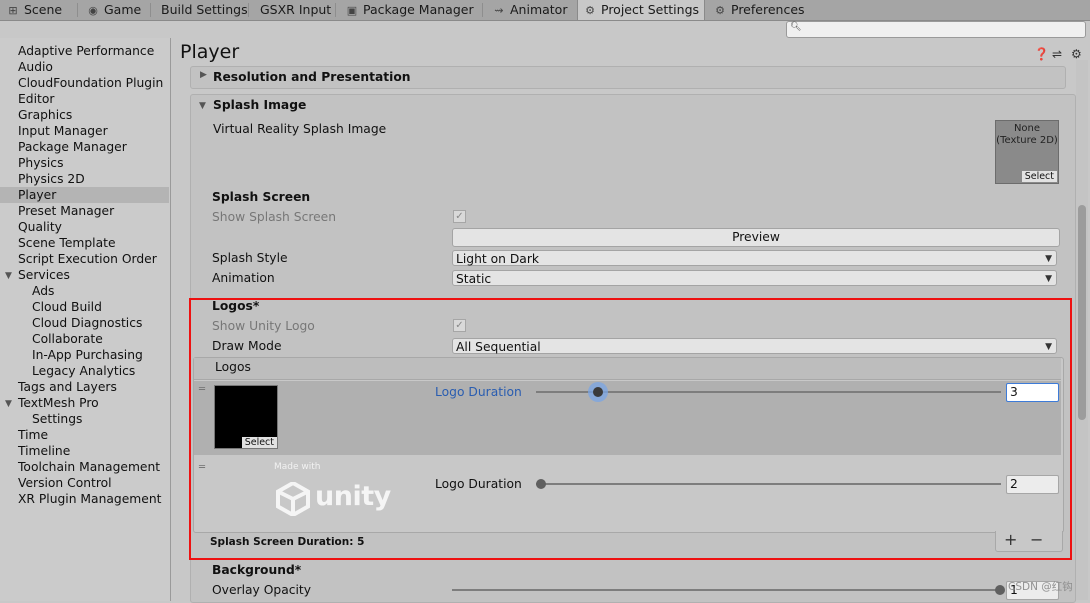 The width and height of the screenshot is (1090, 603). Describe the element at coordinates (250, 258) in the screenshot. I see `splash-style-label: Splash Style` at that location.